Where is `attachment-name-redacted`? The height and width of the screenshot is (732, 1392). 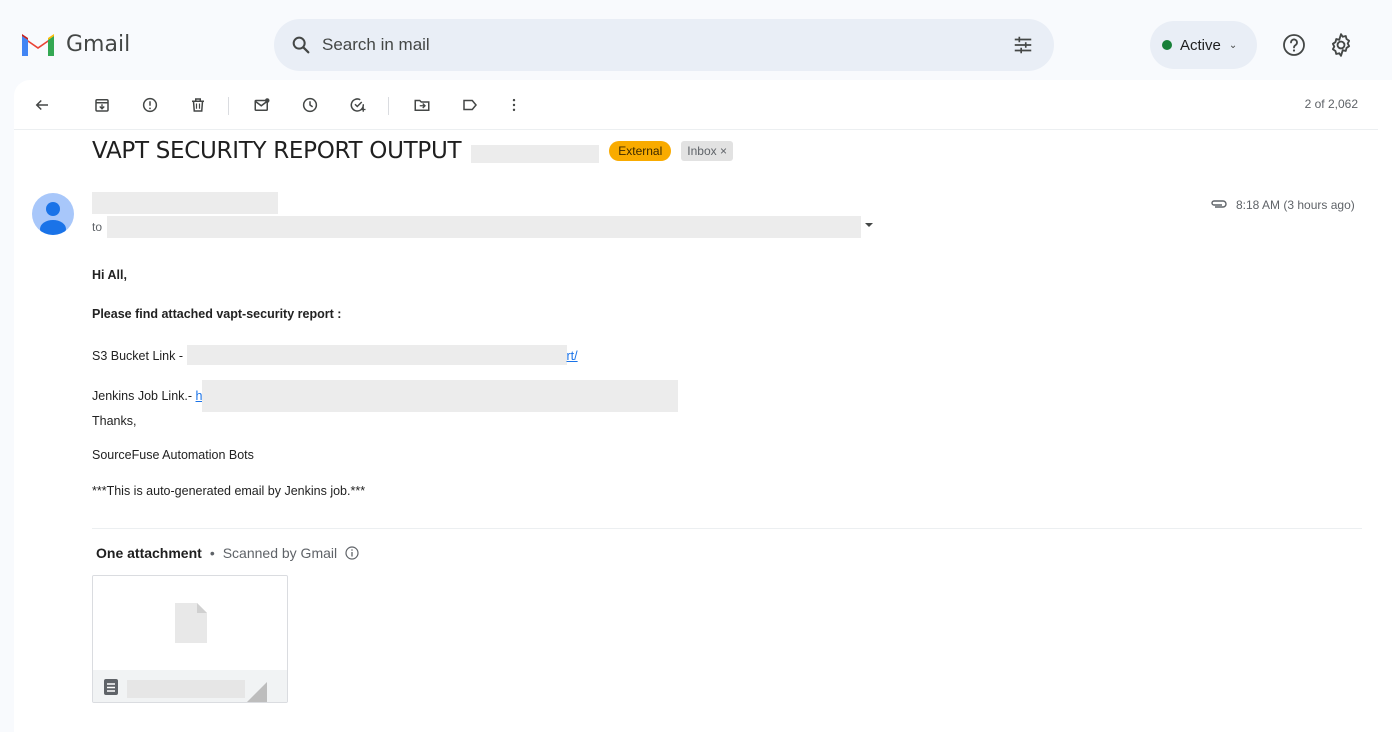 attachment-name-redacted is located at coordinates (186, 689).